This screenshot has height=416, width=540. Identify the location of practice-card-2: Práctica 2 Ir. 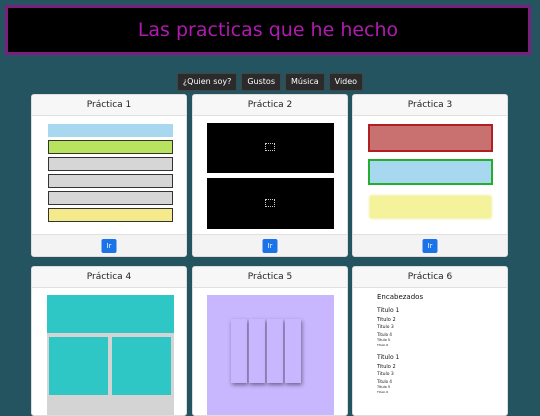
(270, 175).